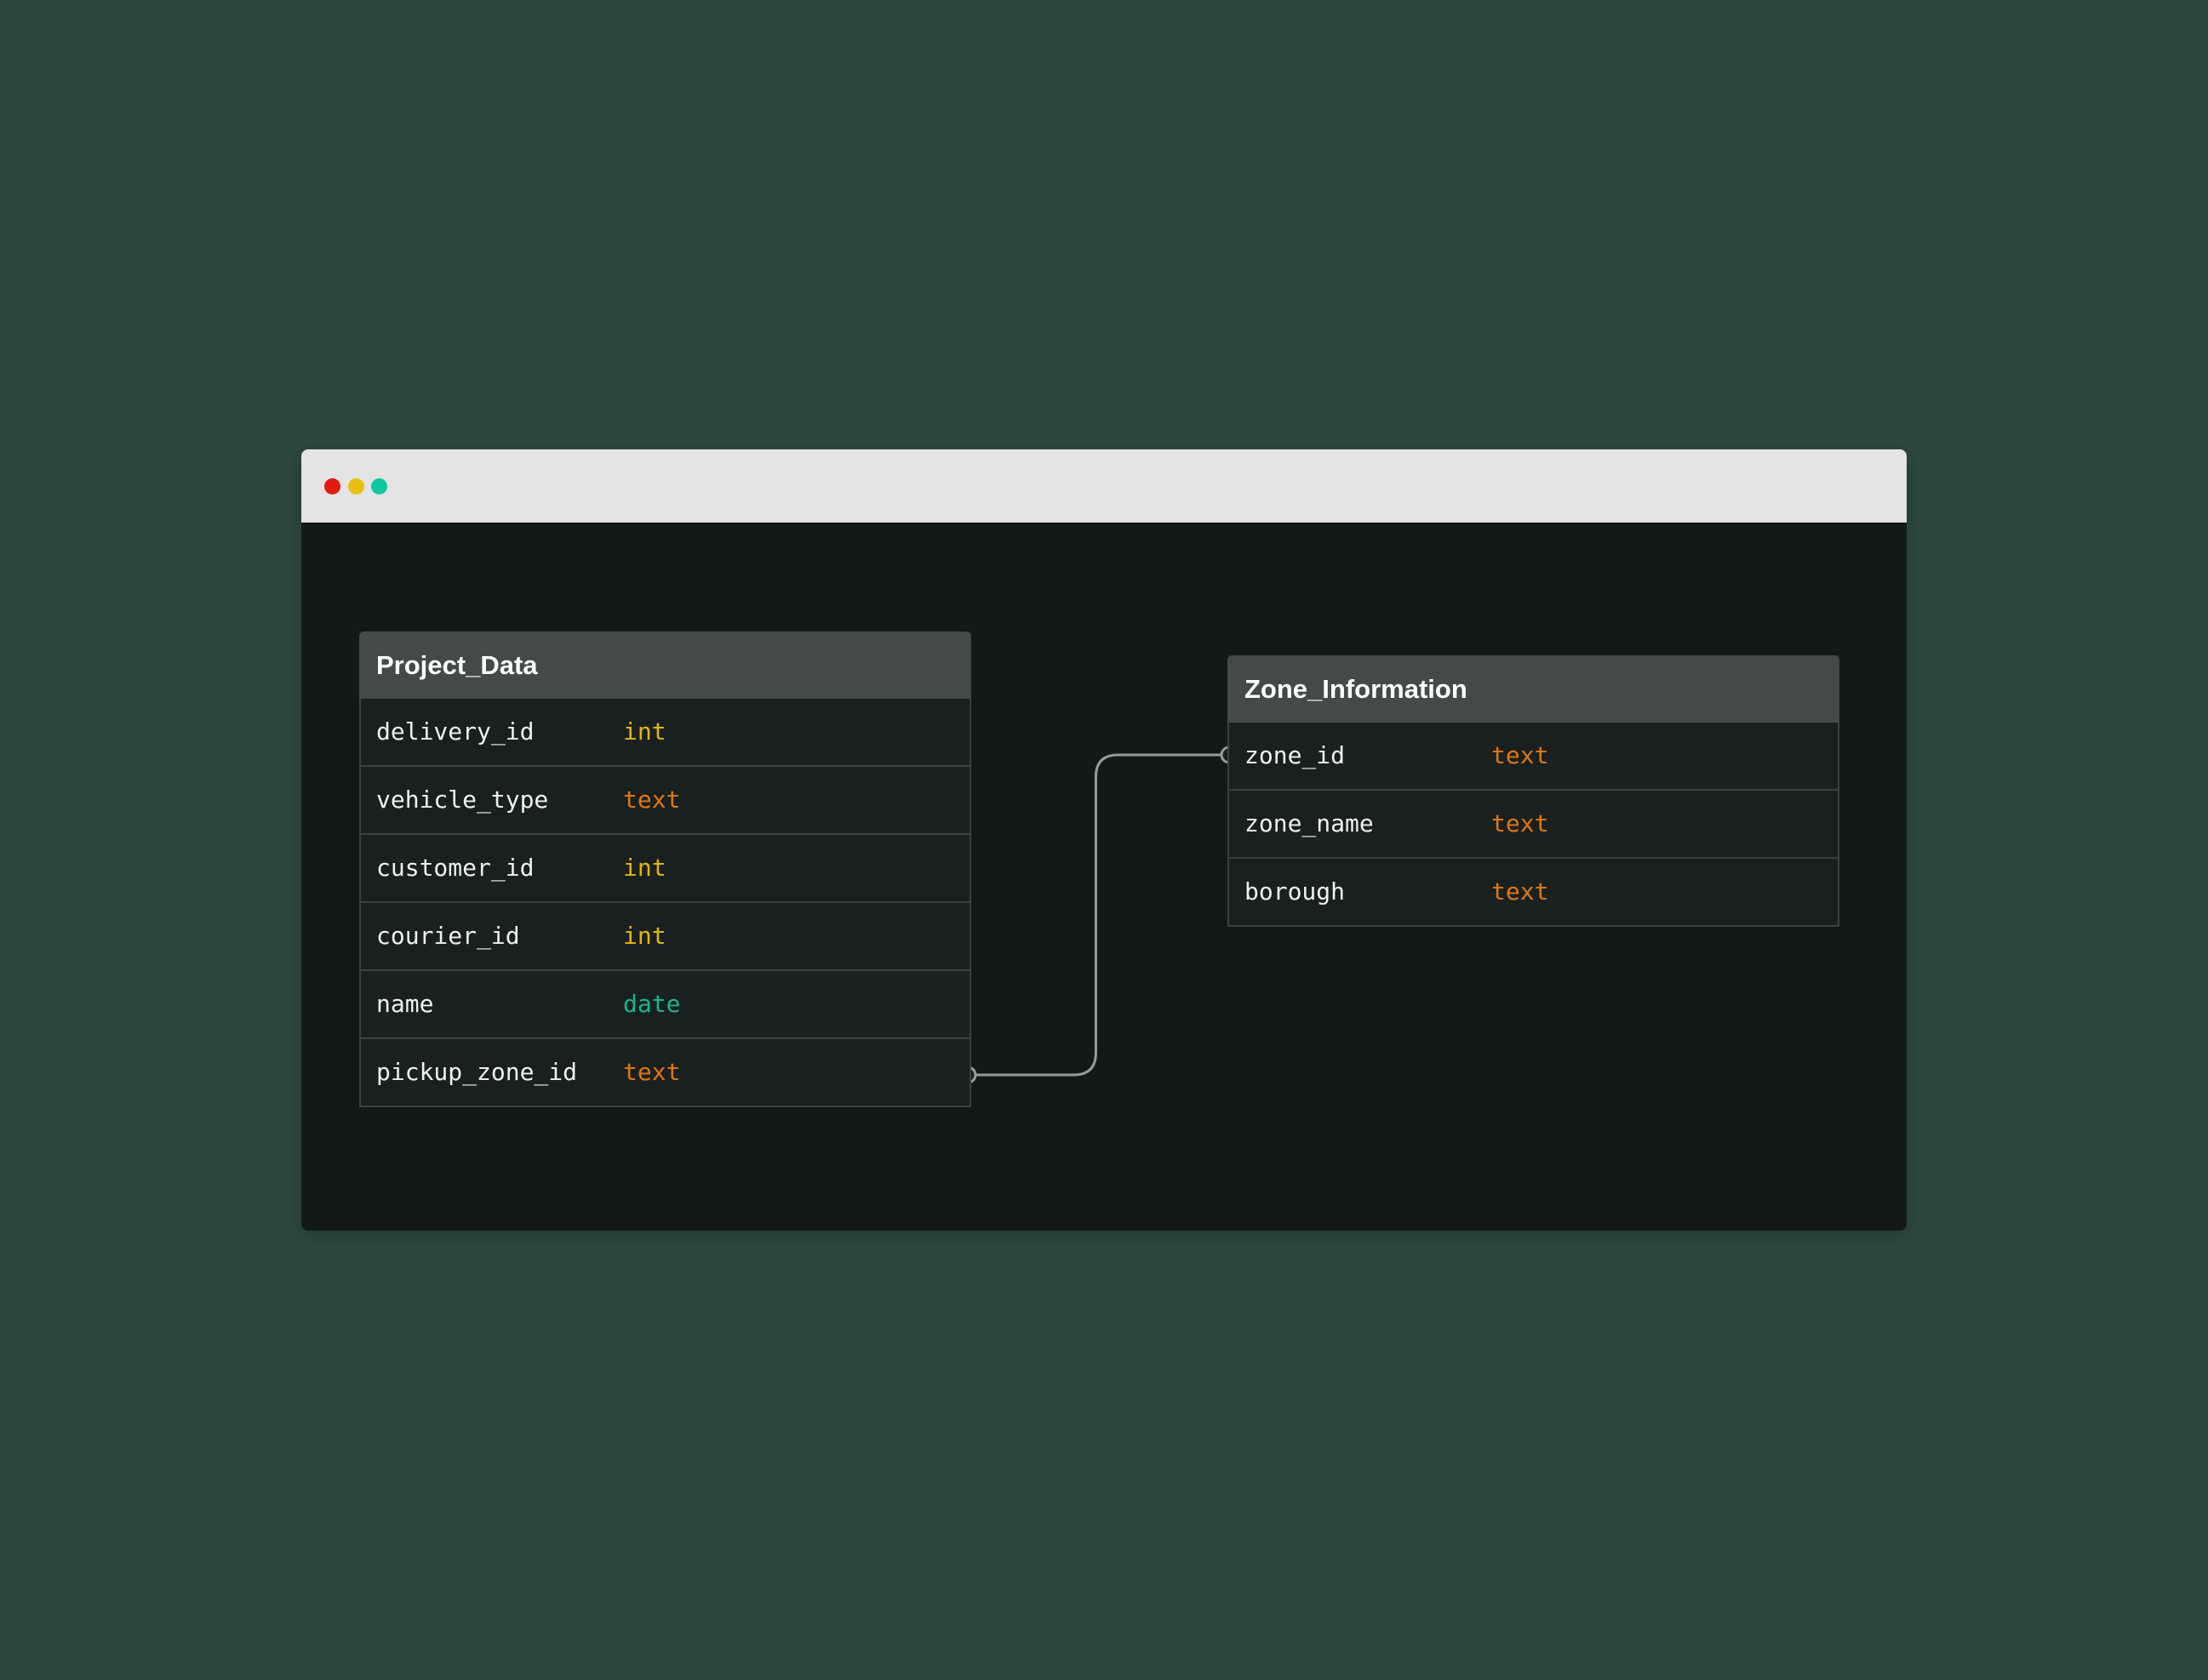  What do you see at coordinates (1295, 891) in the screenshot?
I see `column-name: borough` at bounding box center [1295, 891].